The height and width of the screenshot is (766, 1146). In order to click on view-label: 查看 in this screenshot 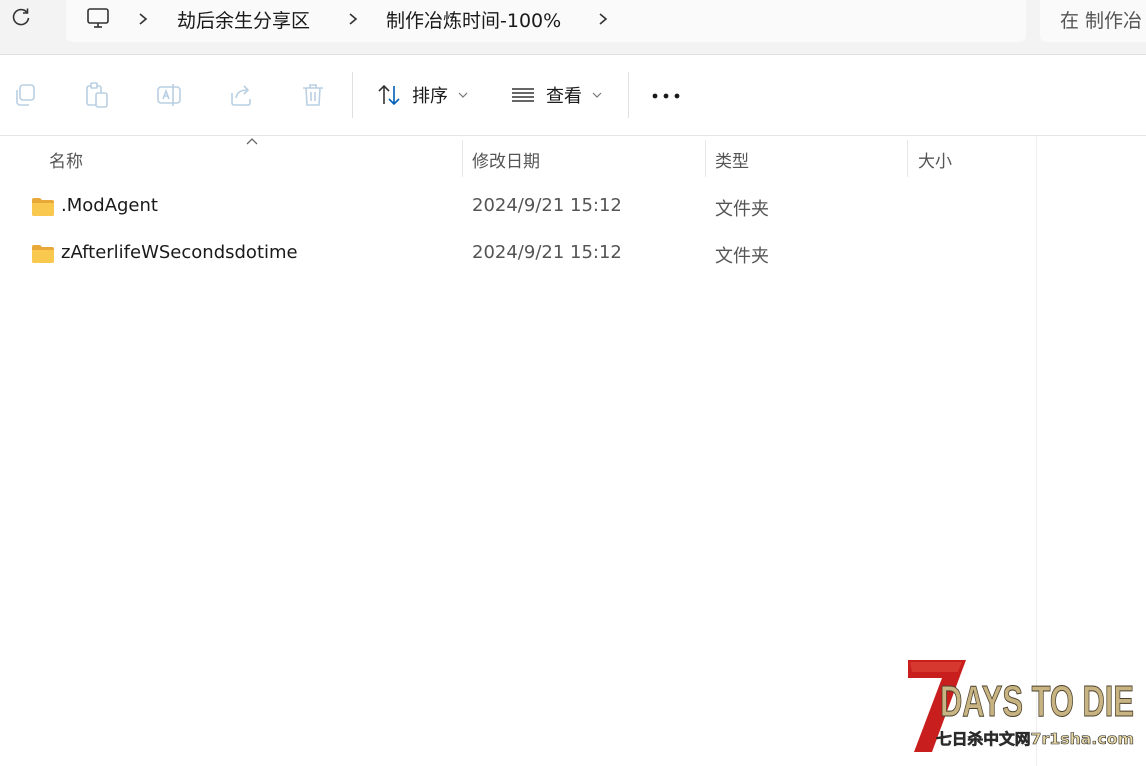, I will do `click(564, 96)`.